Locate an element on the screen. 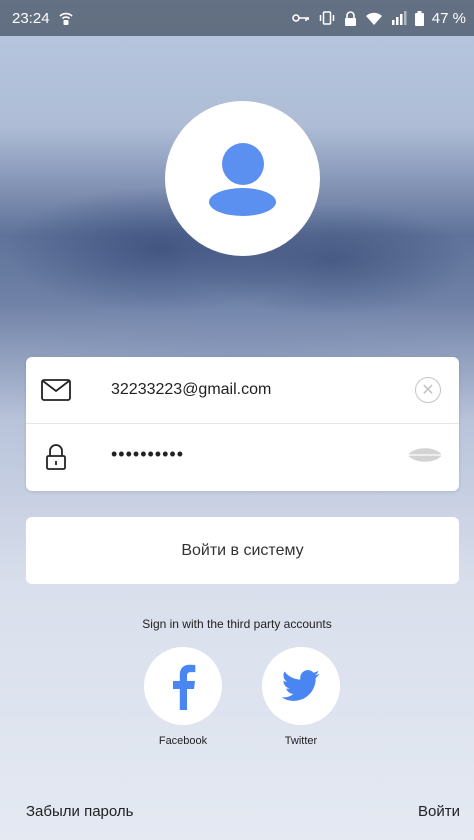 The height and width of the screenshot is (840, 474). status-time: 23:24 is located at coordinates (31, 18).